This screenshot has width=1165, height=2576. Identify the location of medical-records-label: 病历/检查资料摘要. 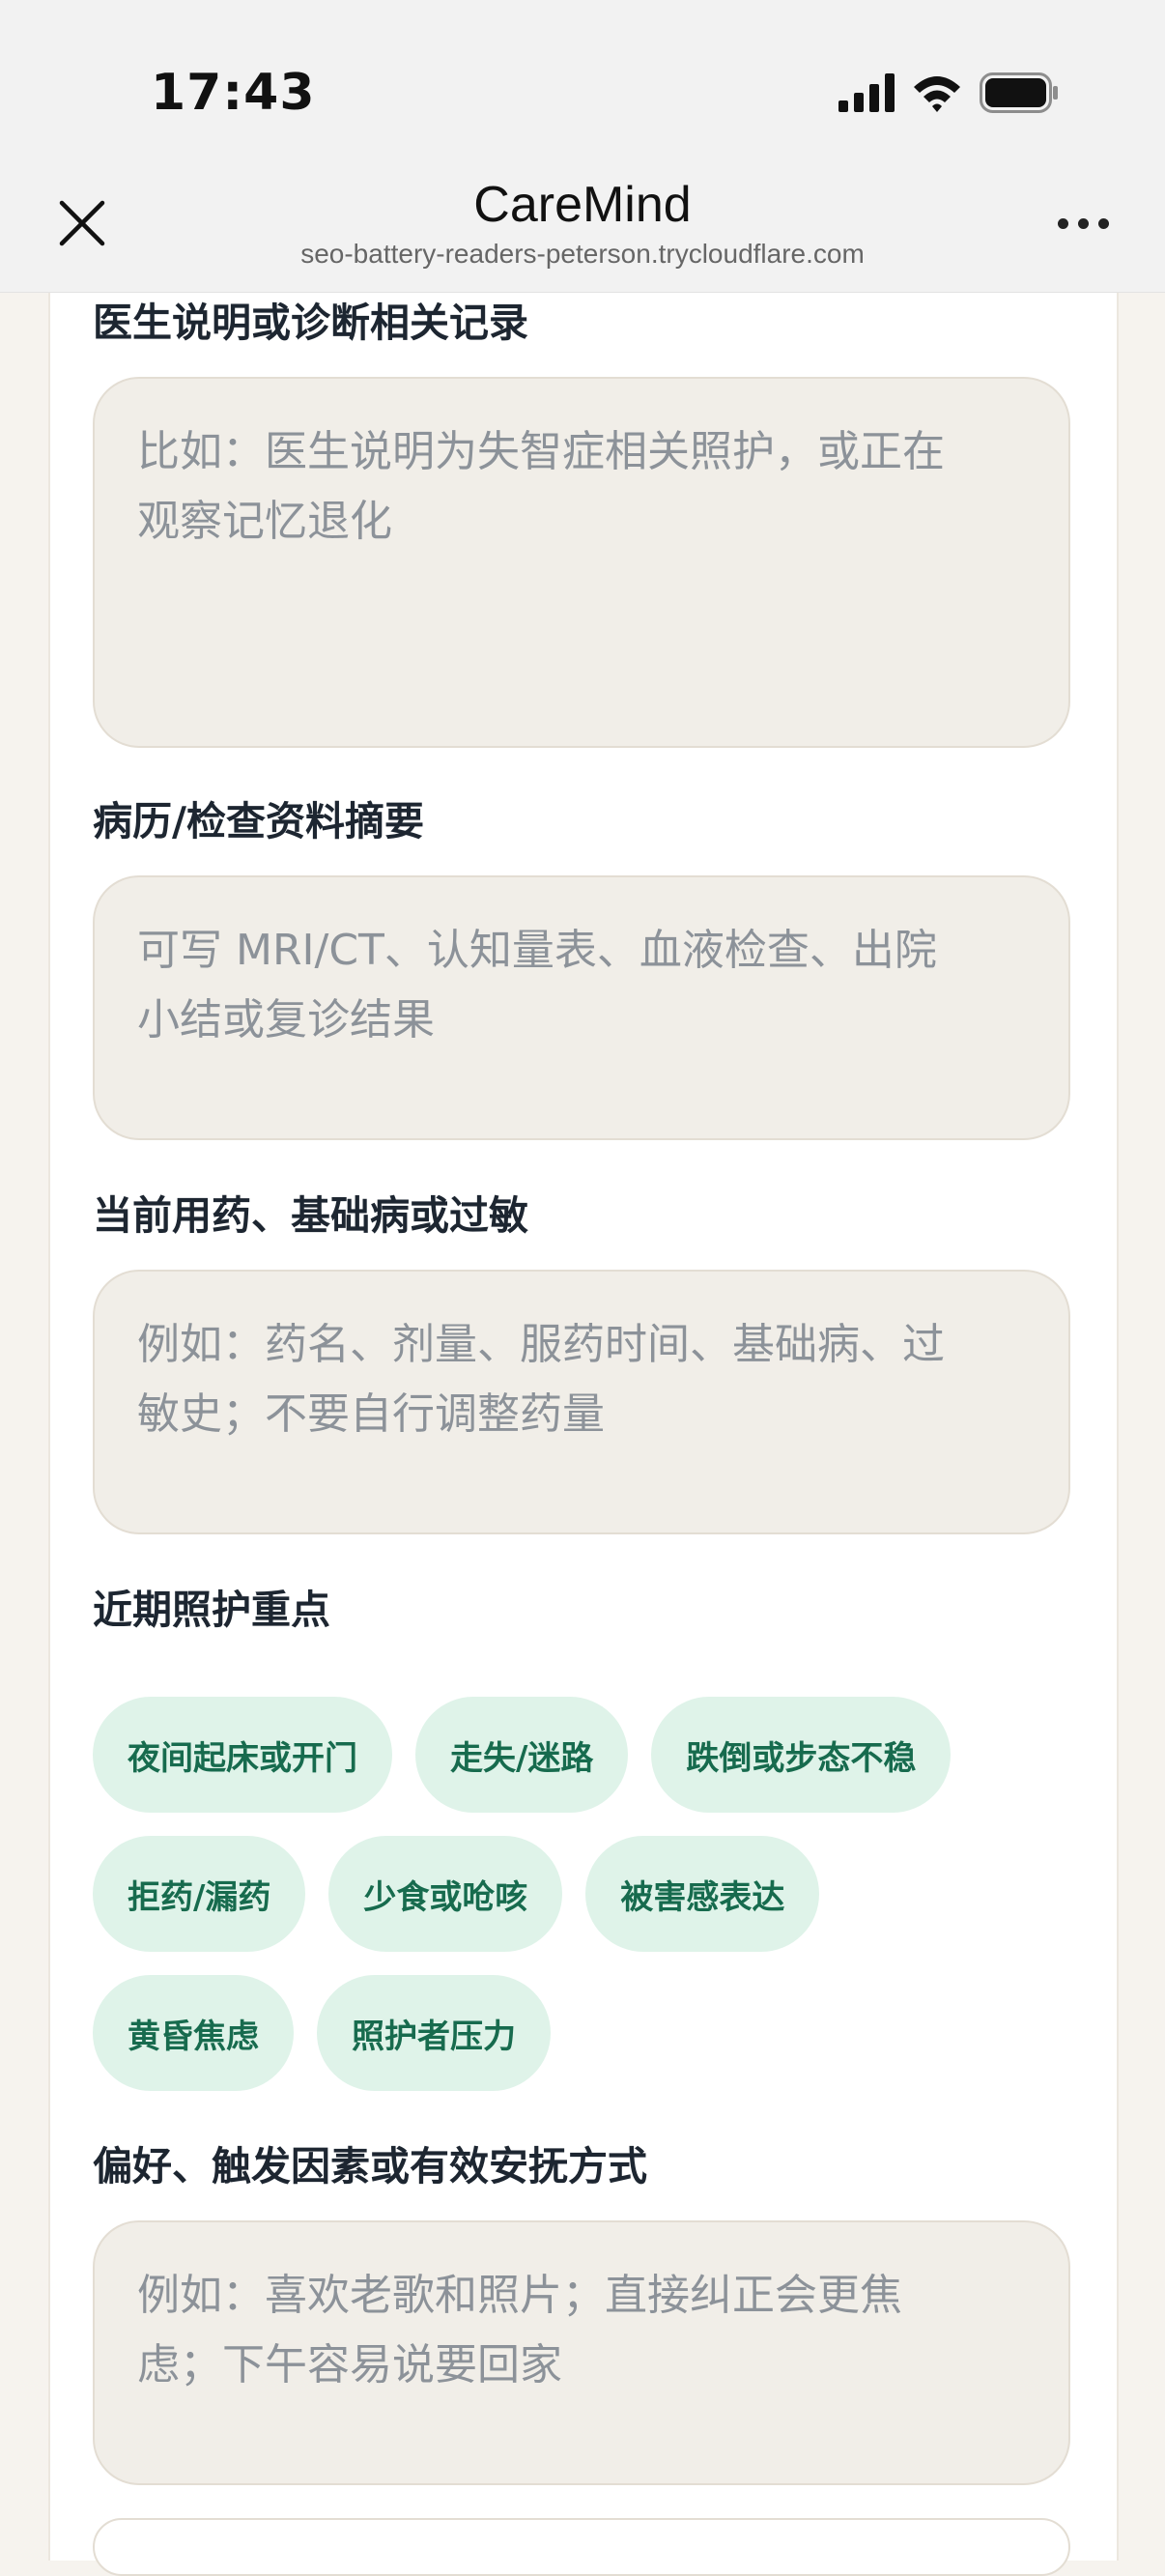
(258, 821).